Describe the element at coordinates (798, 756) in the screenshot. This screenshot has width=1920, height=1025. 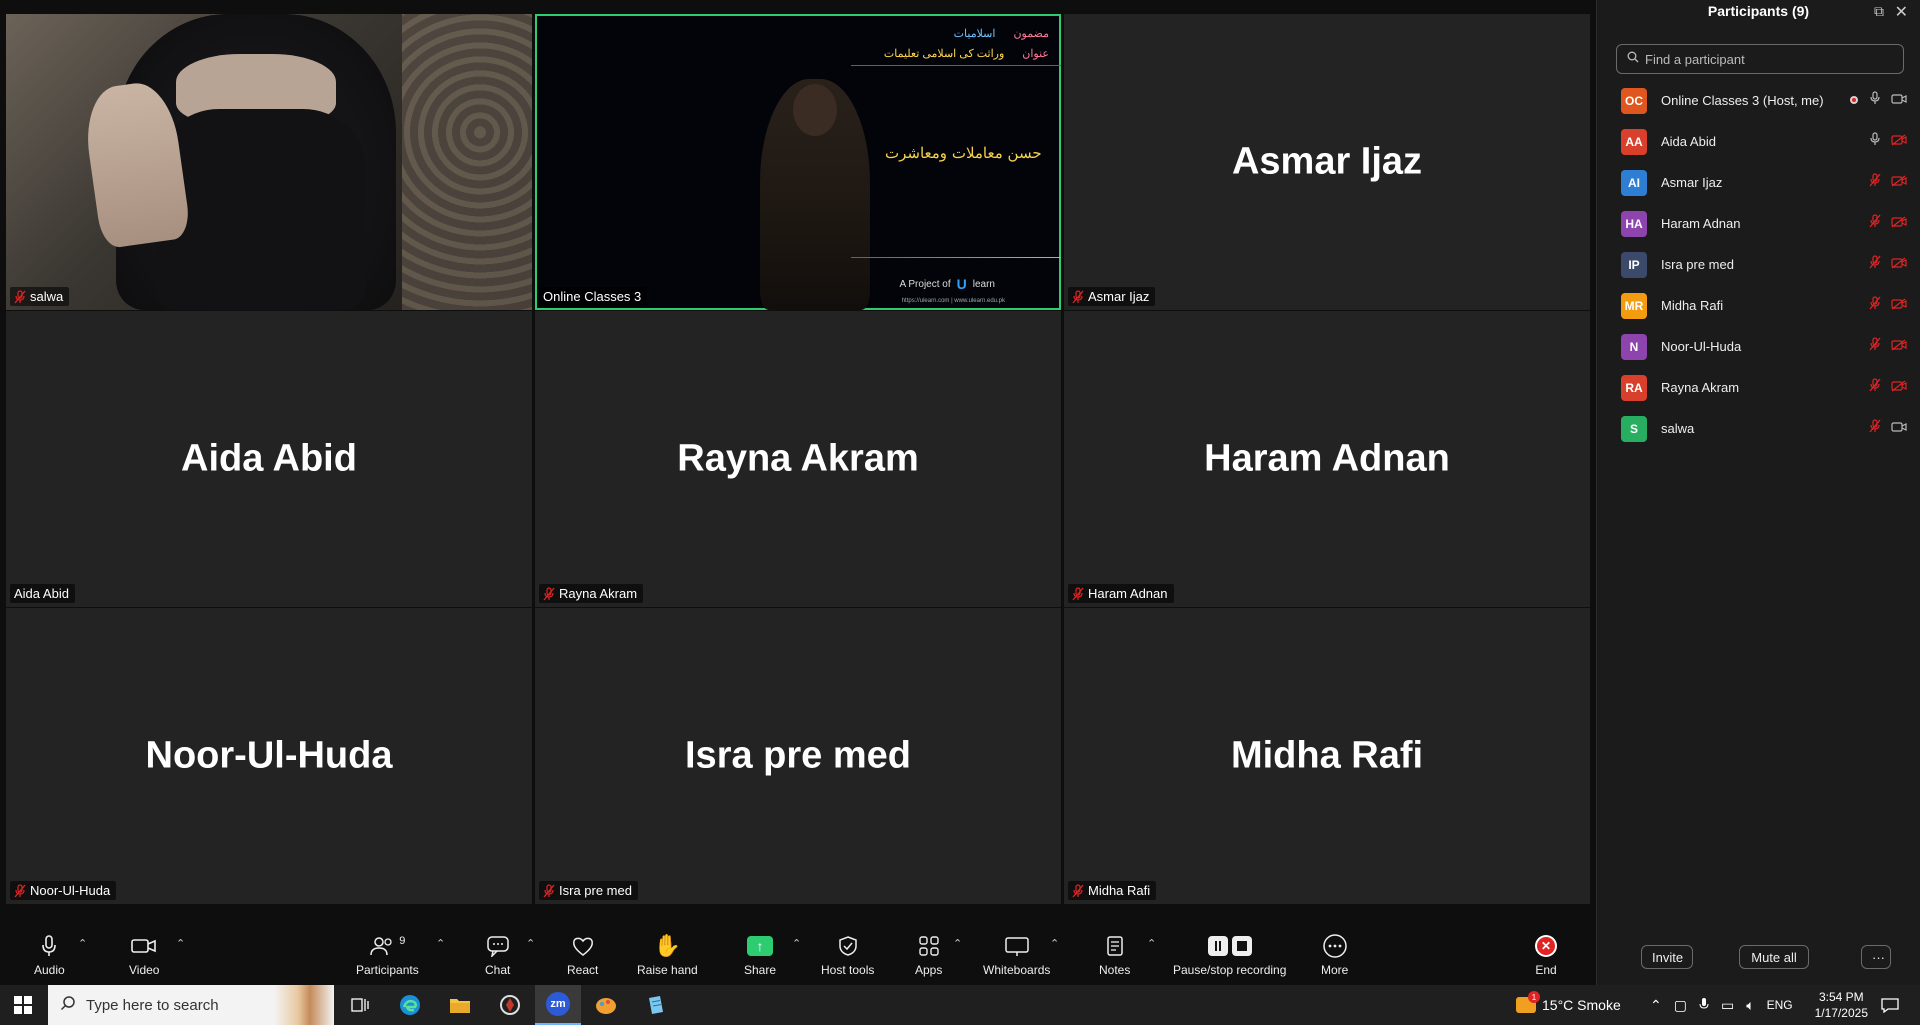
I see `video-tile-isra-pre-med: Isra pre med Isra pre med` at that location.